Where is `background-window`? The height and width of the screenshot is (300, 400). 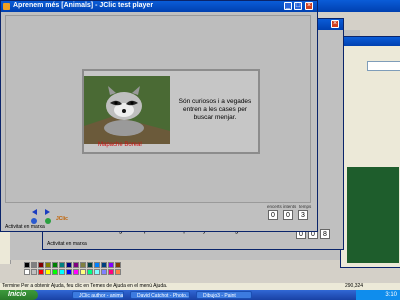
background-window is located at coordinates (370, 152).